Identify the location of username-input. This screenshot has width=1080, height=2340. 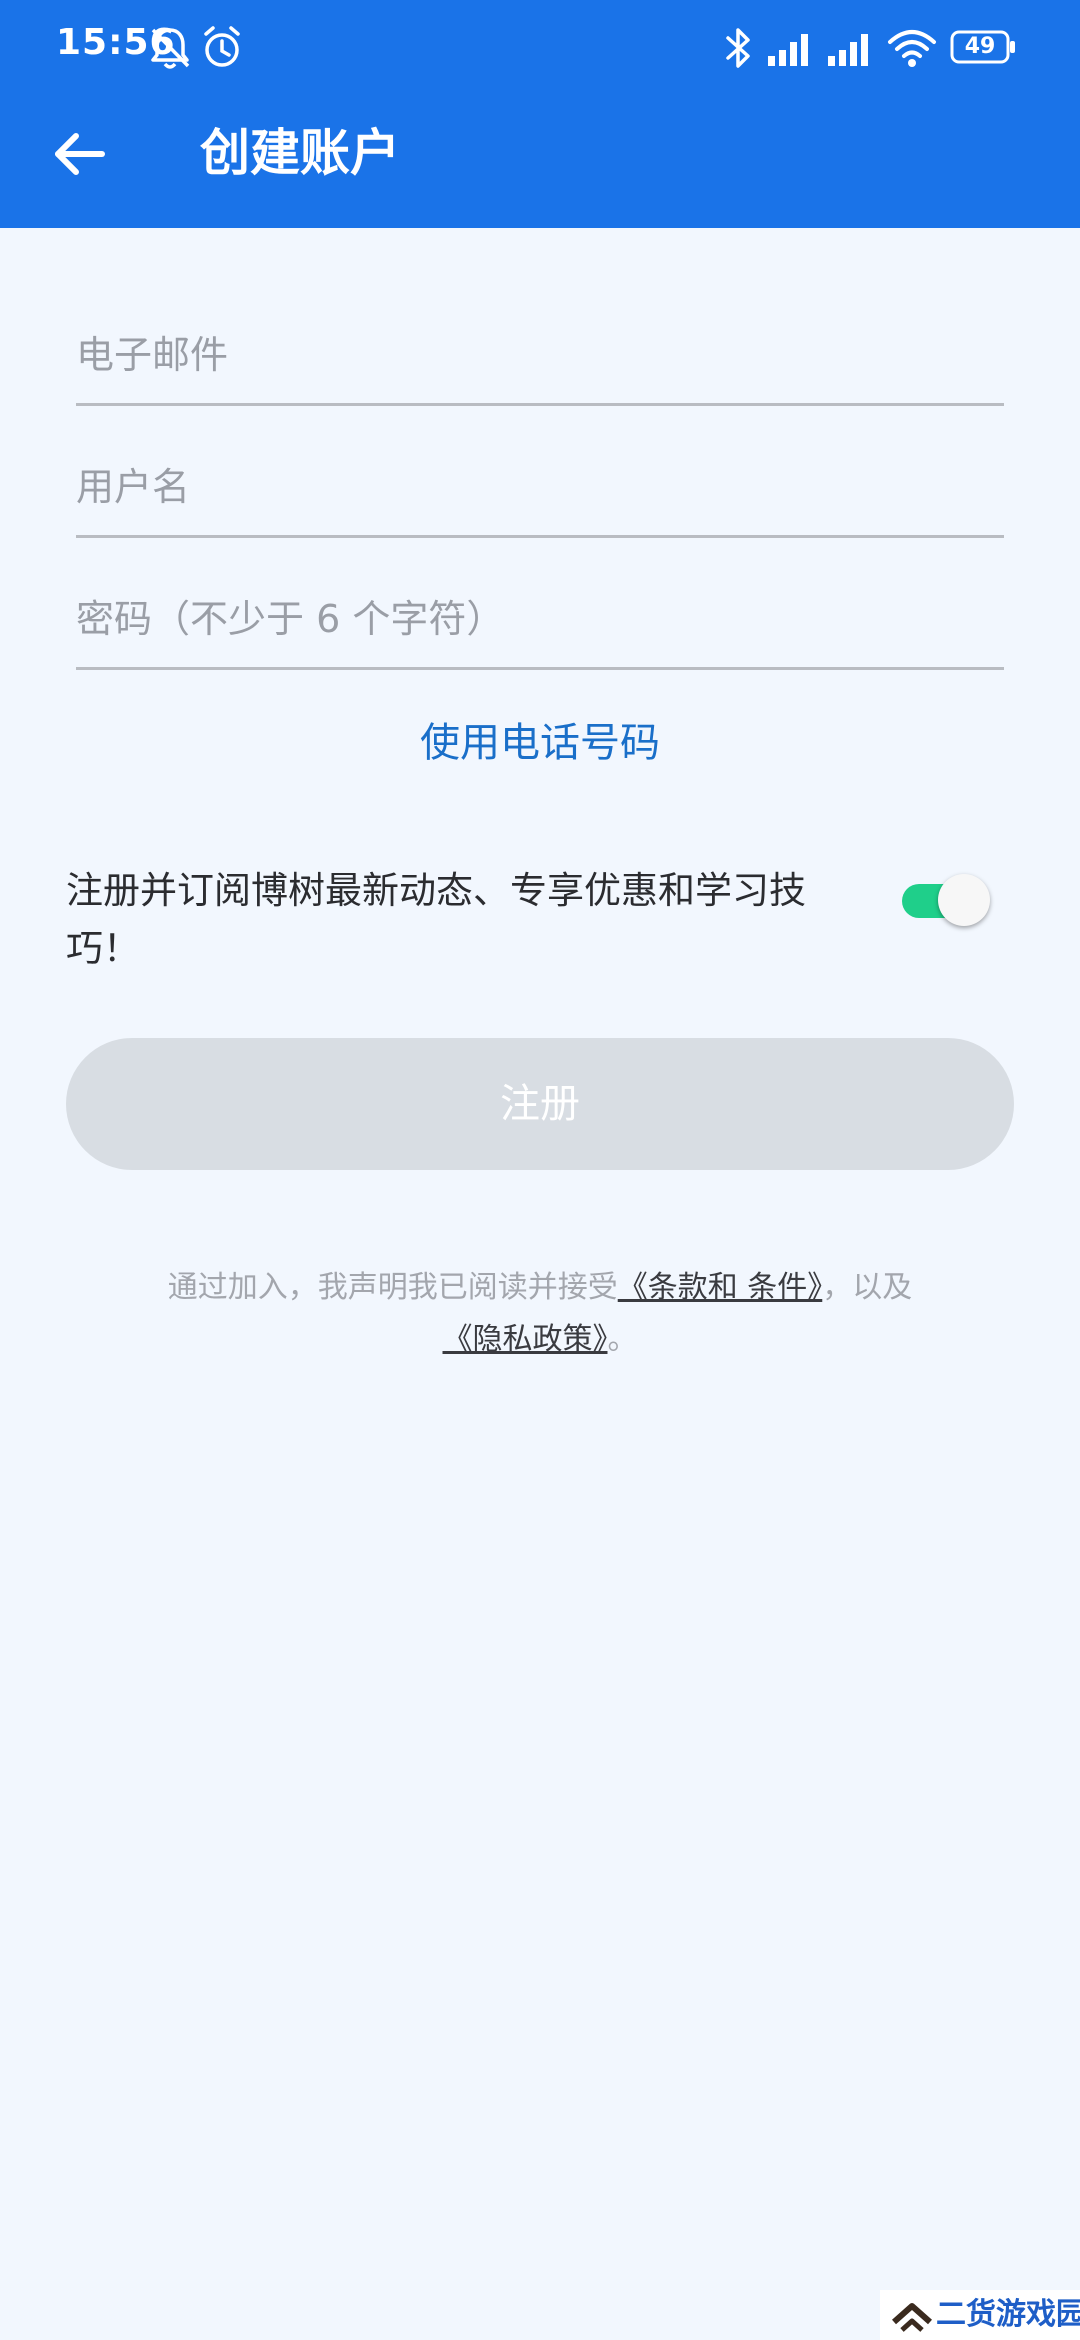
(540, 487).